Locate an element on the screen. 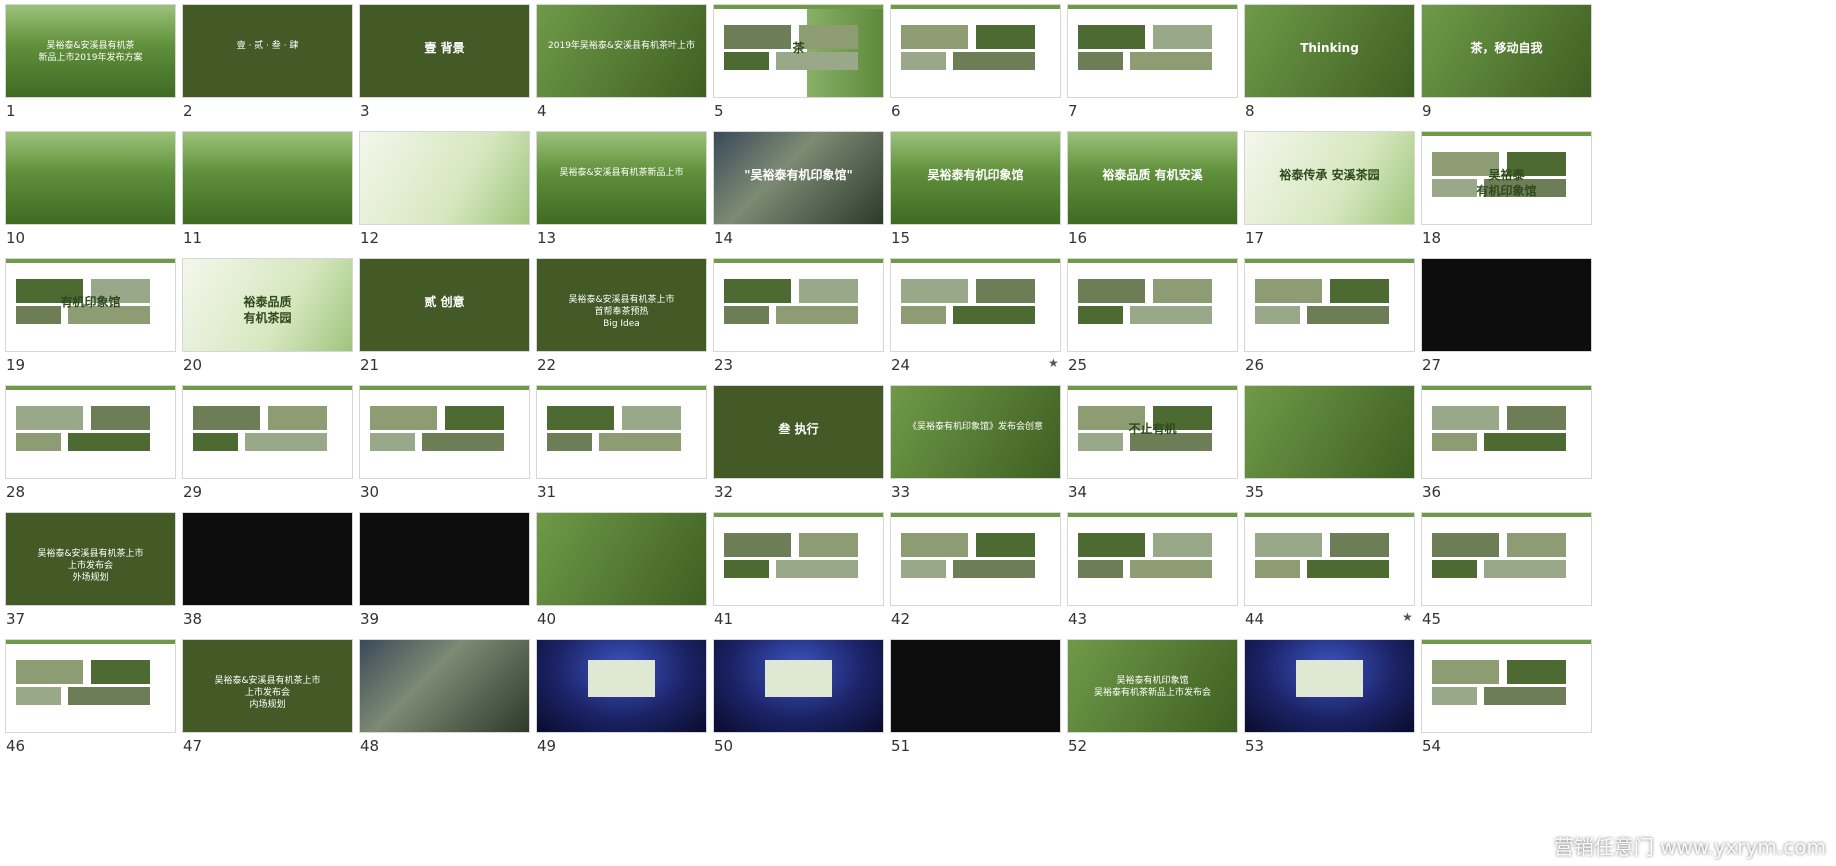 Image resolution: width=1836 pixels, height=866 pixels. slide-thumbnail: 27 is located at coordinates (1520, 324).